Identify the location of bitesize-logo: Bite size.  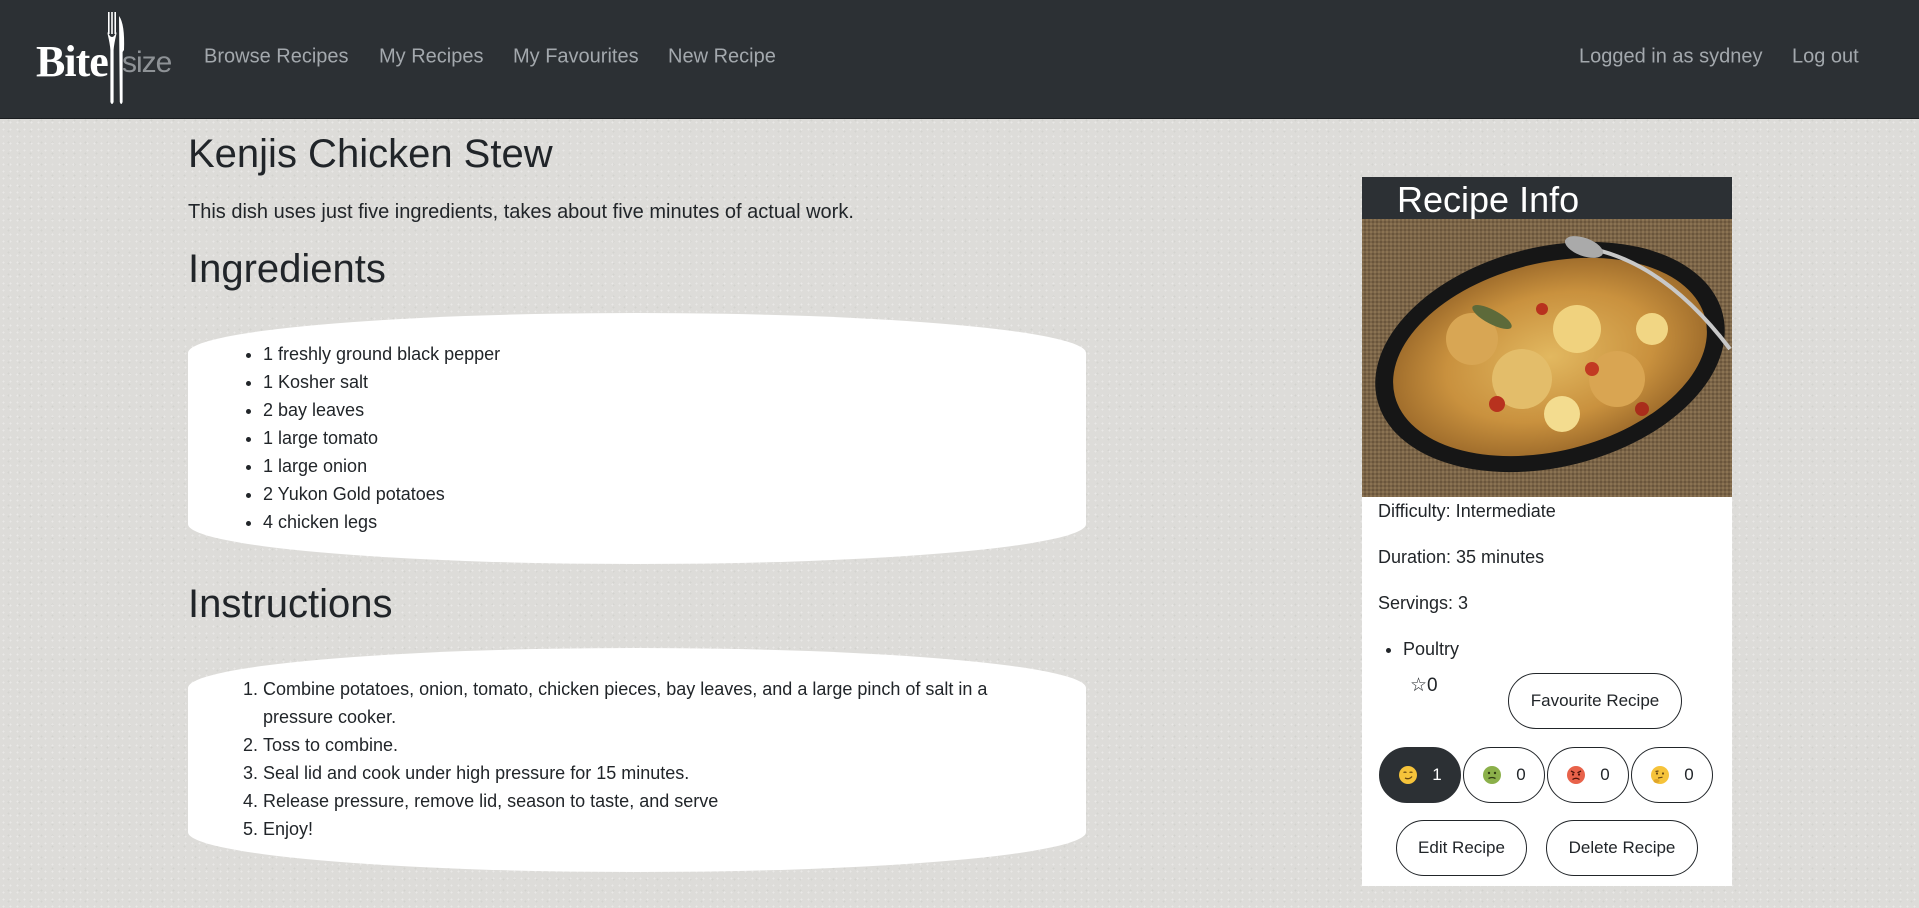
(104, 58).